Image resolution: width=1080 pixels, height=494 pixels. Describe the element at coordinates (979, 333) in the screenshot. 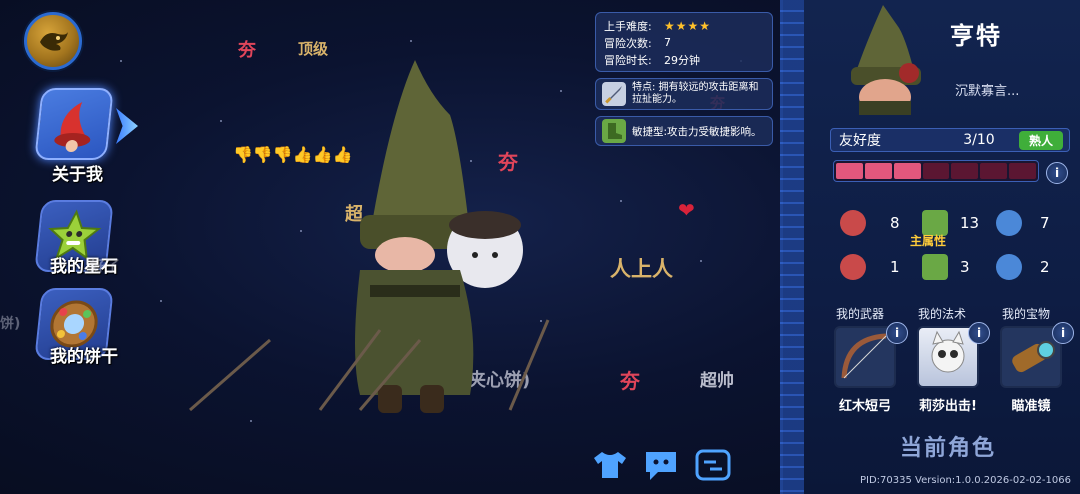

I see `spell-info-button: i` at that location.